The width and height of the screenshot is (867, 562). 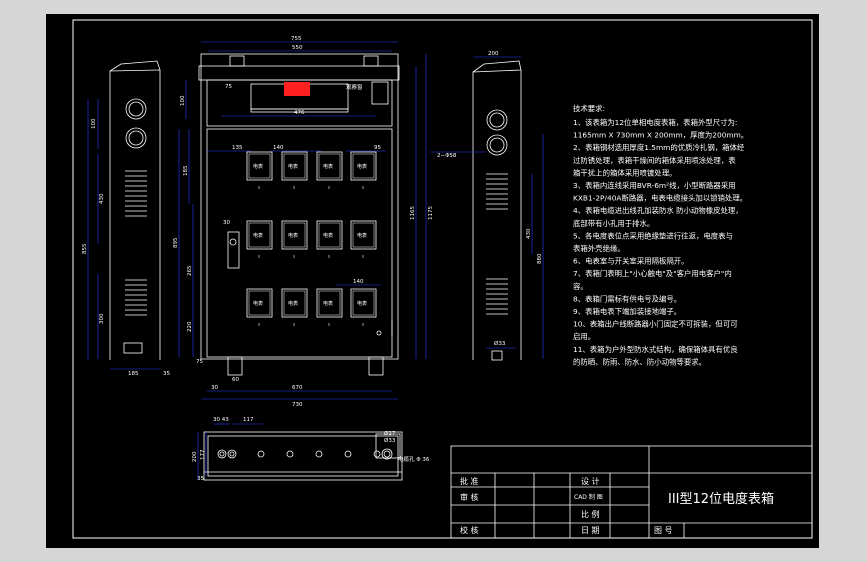 What do you see at coordinates (358, 282) in the screenshot?
I see `dim-front-140b: 140` at bounding box center [358, 282].